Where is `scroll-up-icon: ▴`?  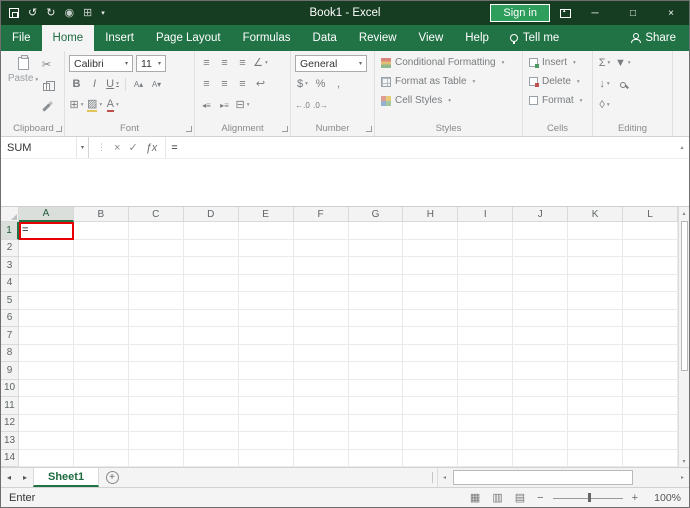 scroll-up-icon: ▴ is located at coordinates (683, 213).